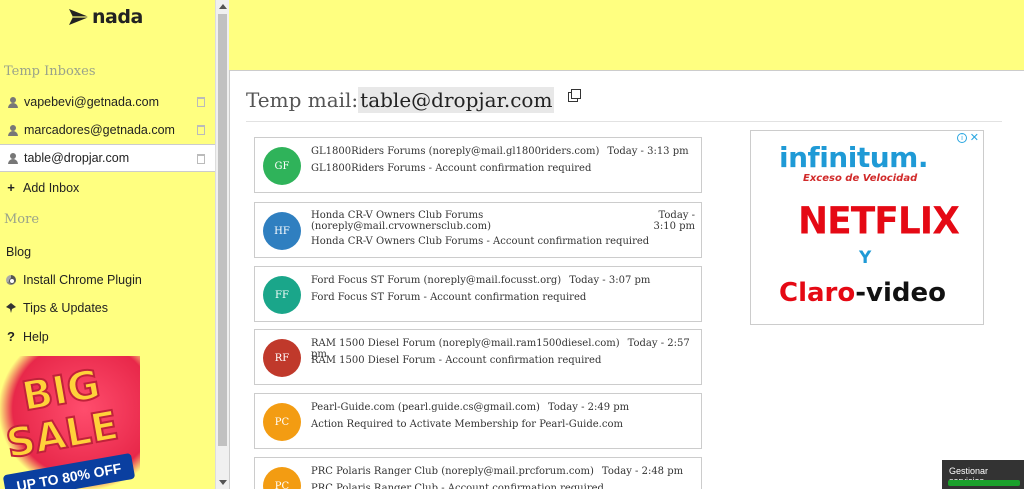 This screenshot has width=1024, height=489. I want to click on rocket-icon, so click(11, 308).